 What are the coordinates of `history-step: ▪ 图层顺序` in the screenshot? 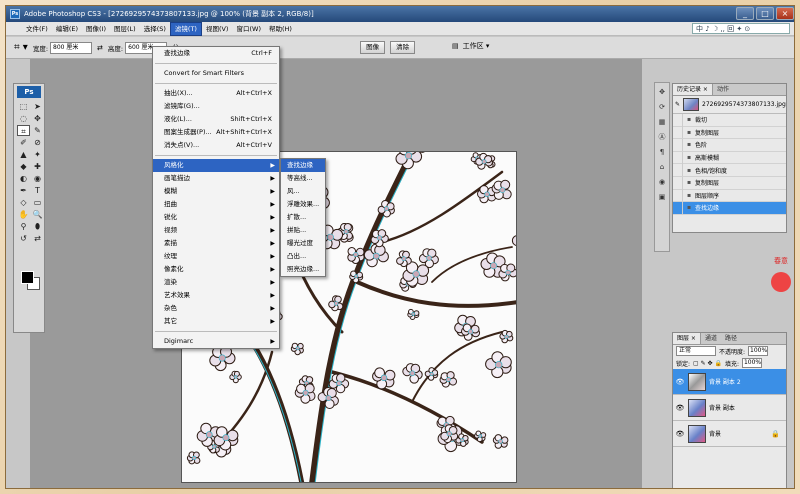 It's located at (729, 196).